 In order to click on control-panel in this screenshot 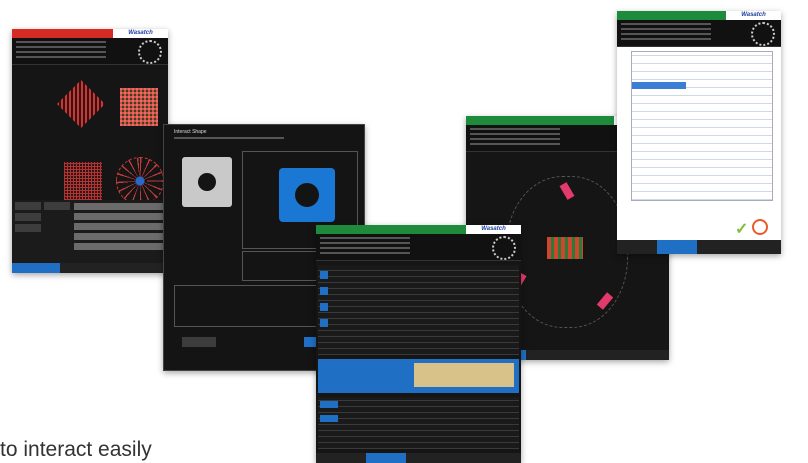, I will do `click(418, 376)`.